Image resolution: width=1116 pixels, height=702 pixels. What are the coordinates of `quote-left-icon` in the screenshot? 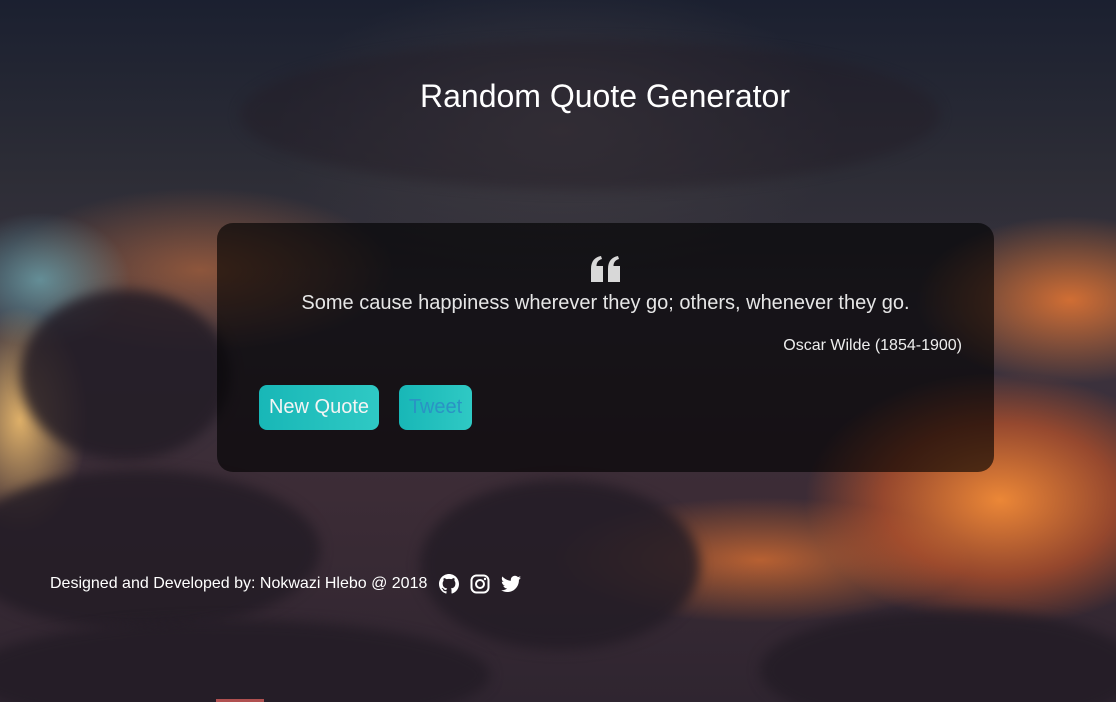 It's located at (605, 269).